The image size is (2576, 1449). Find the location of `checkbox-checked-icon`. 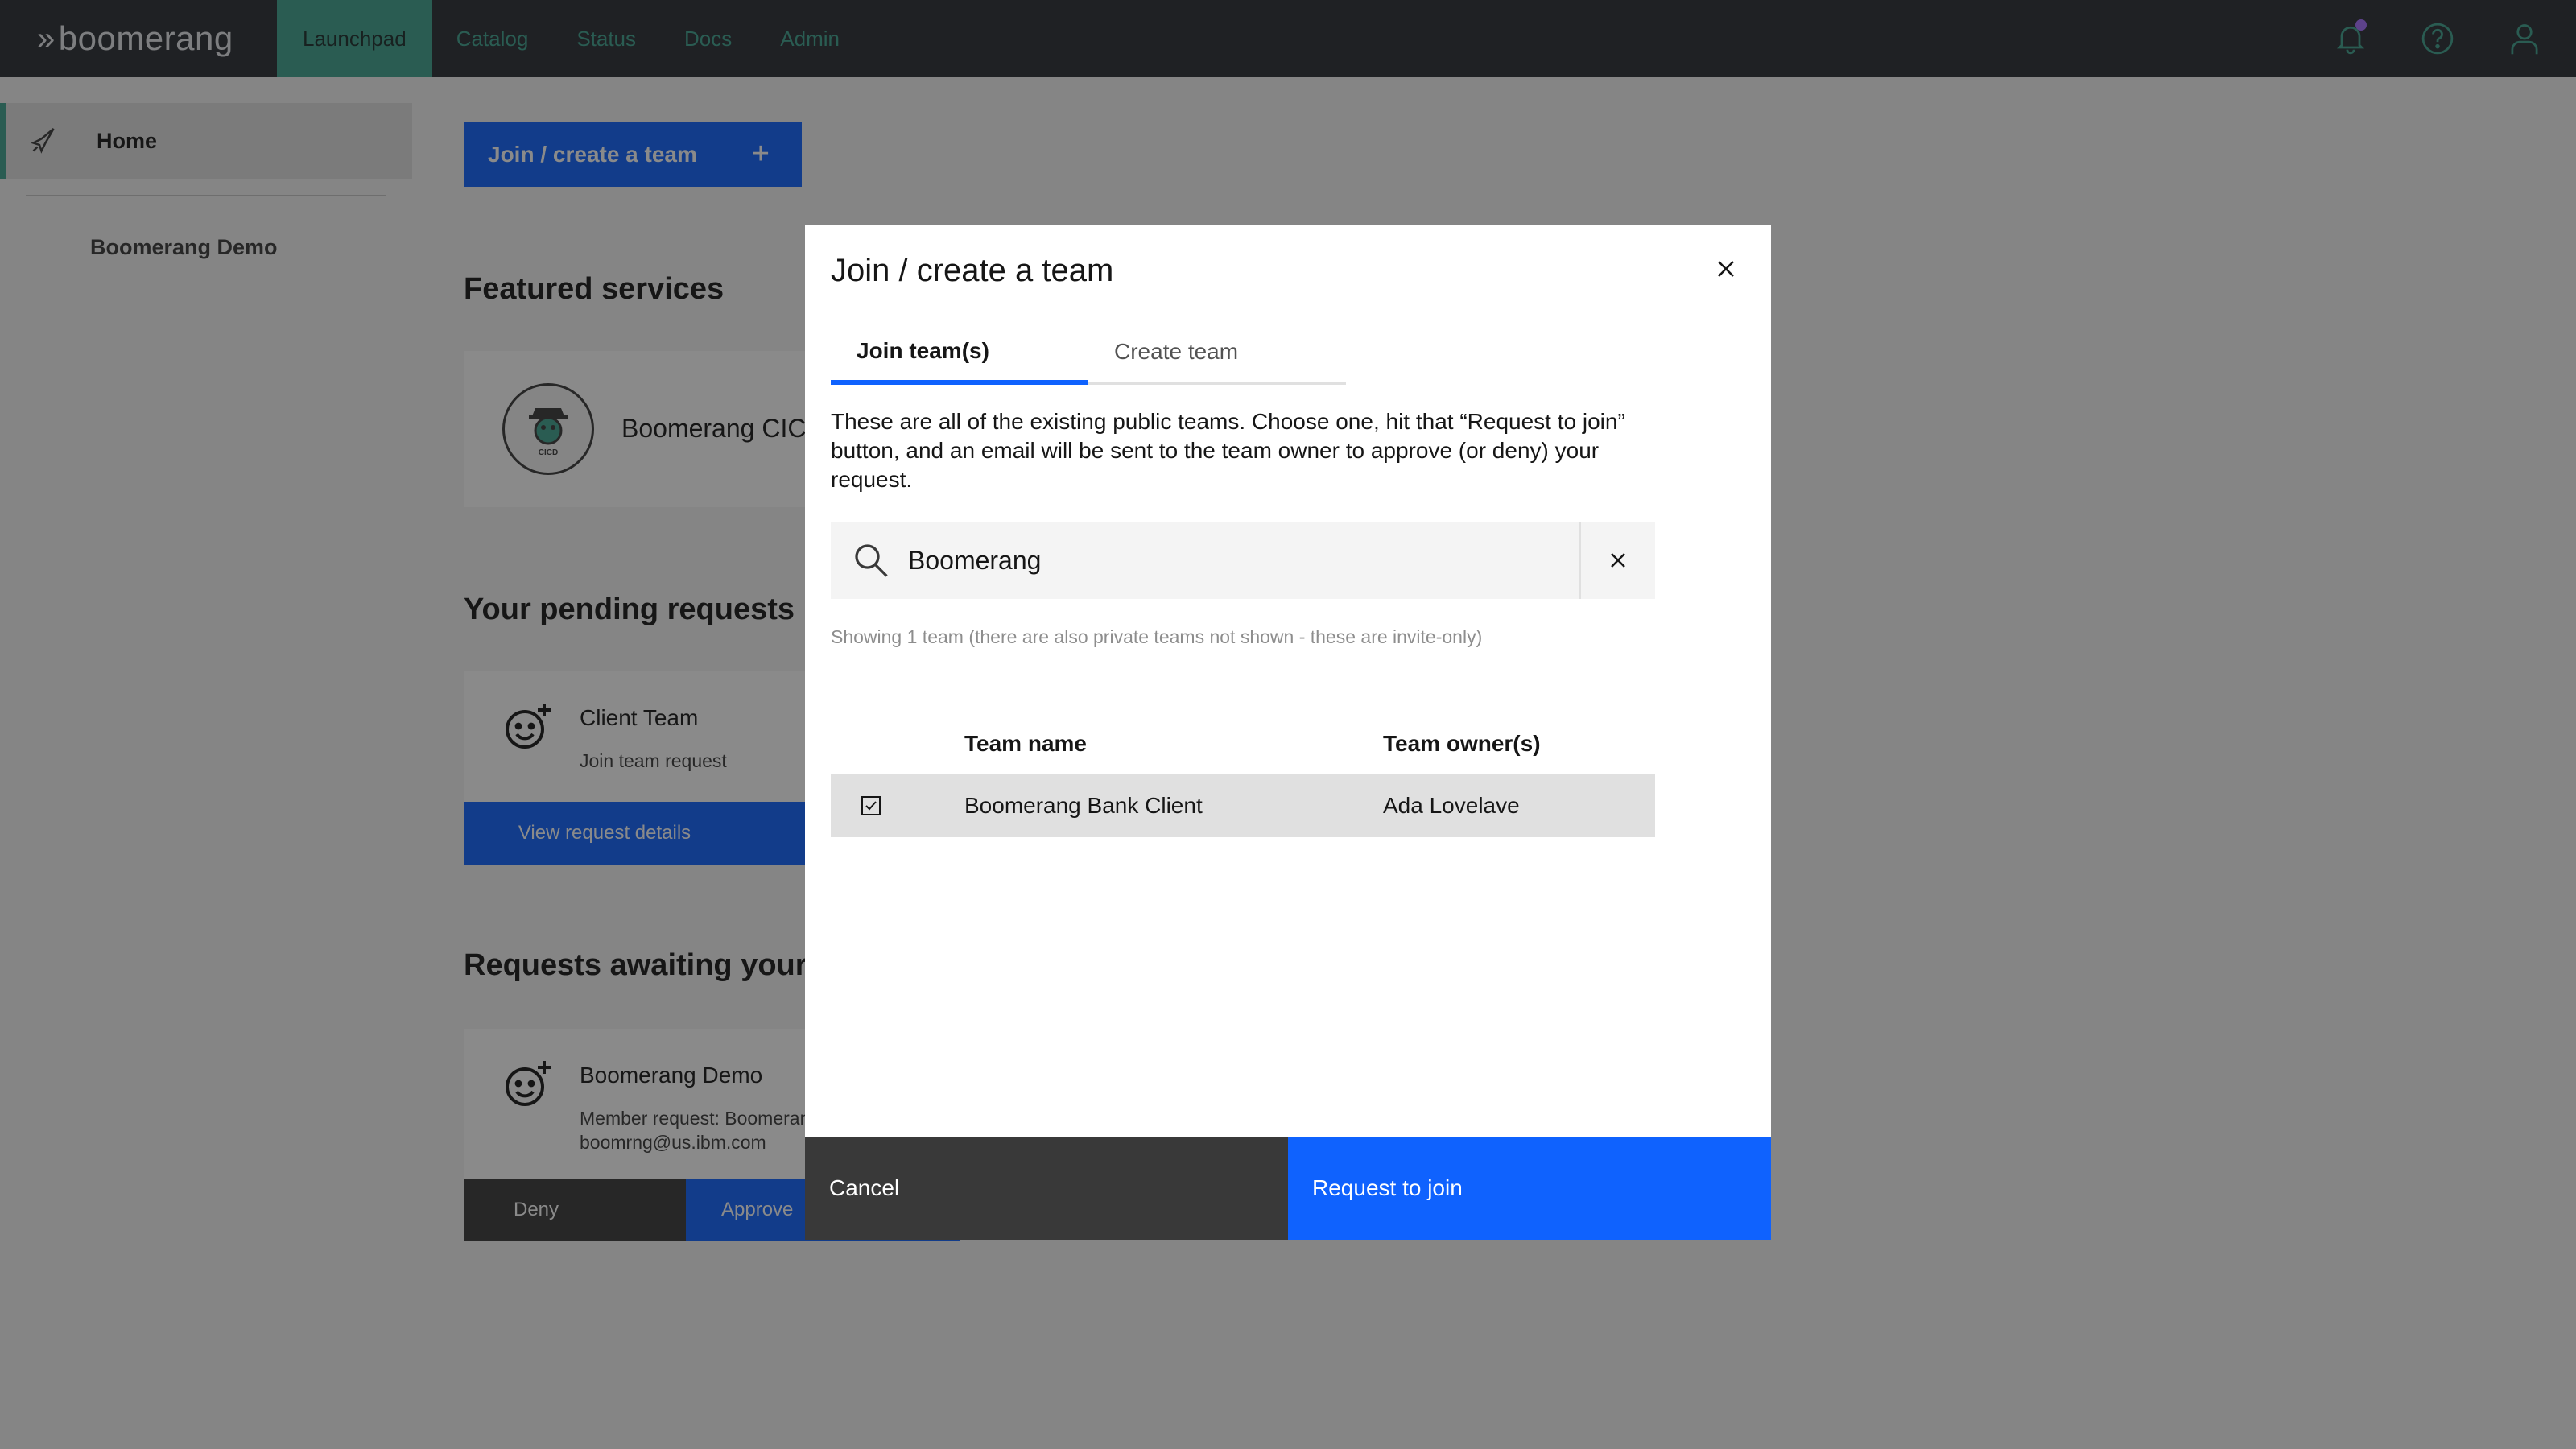

checkbox-checked-icon is located at coordinates (871, 805).